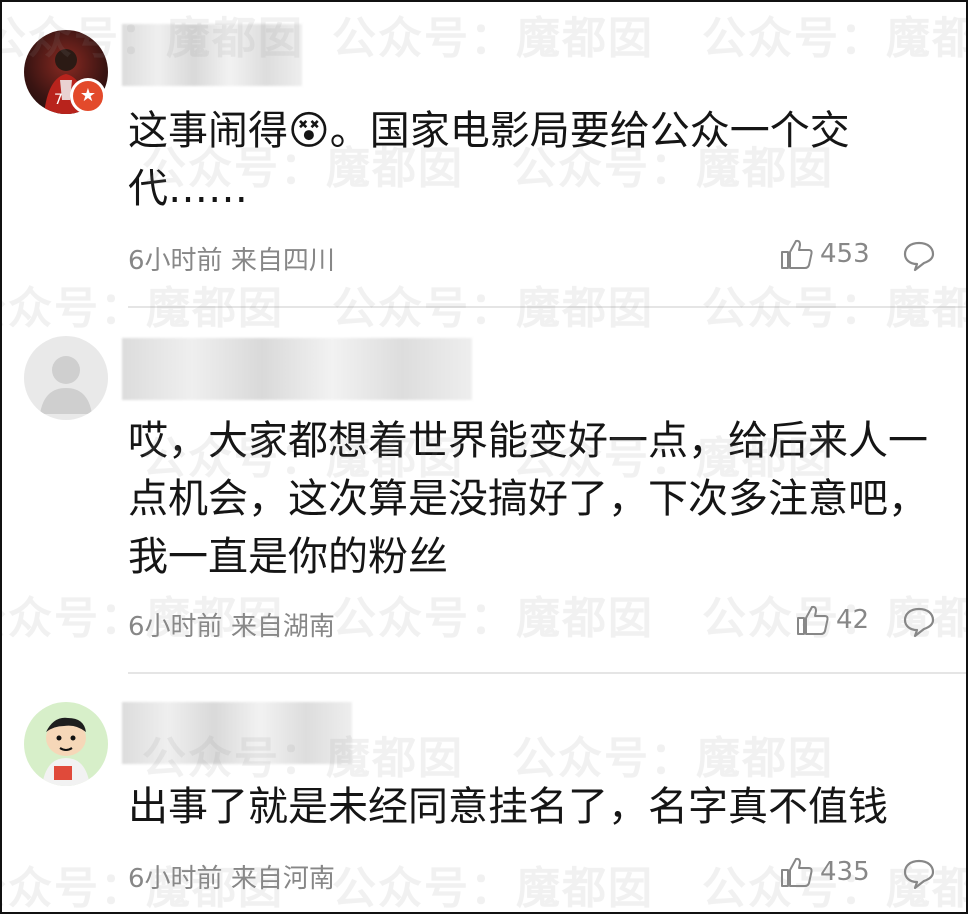 The height and width of the screenshot is (914, 968). What do you see at coordinates (282, 627) in the screenshot?
I see `comment-location: 来自湖南` at bounding box center [282, 627].